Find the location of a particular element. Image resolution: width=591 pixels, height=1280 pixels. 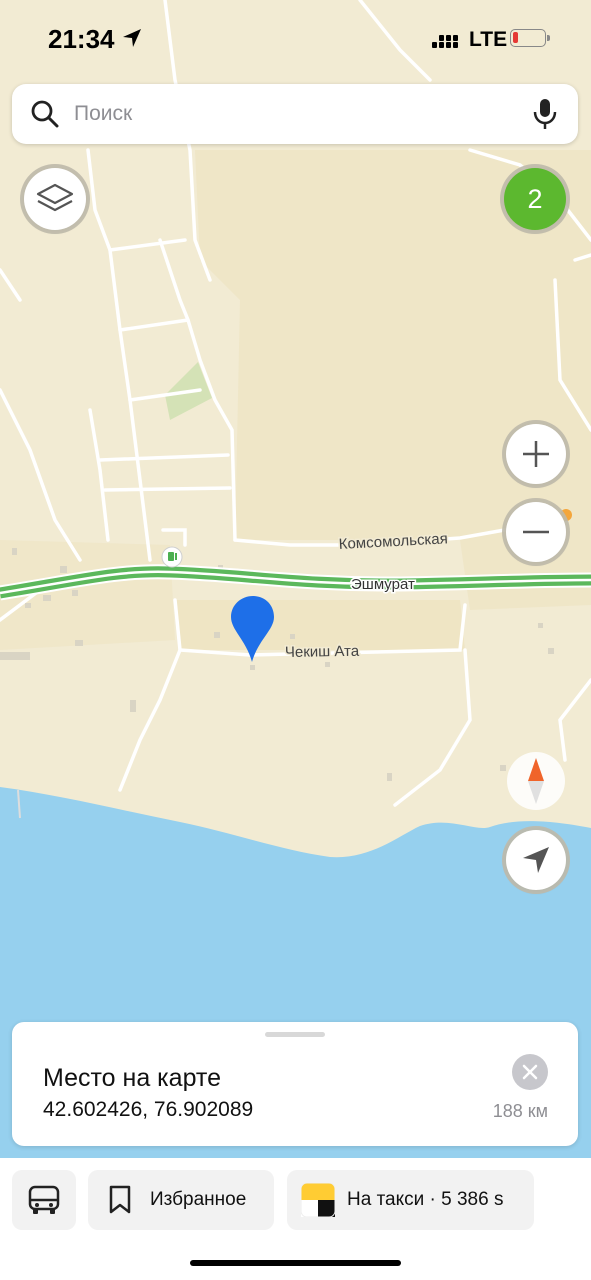

my-location-button is located at coordinates (536, 860).